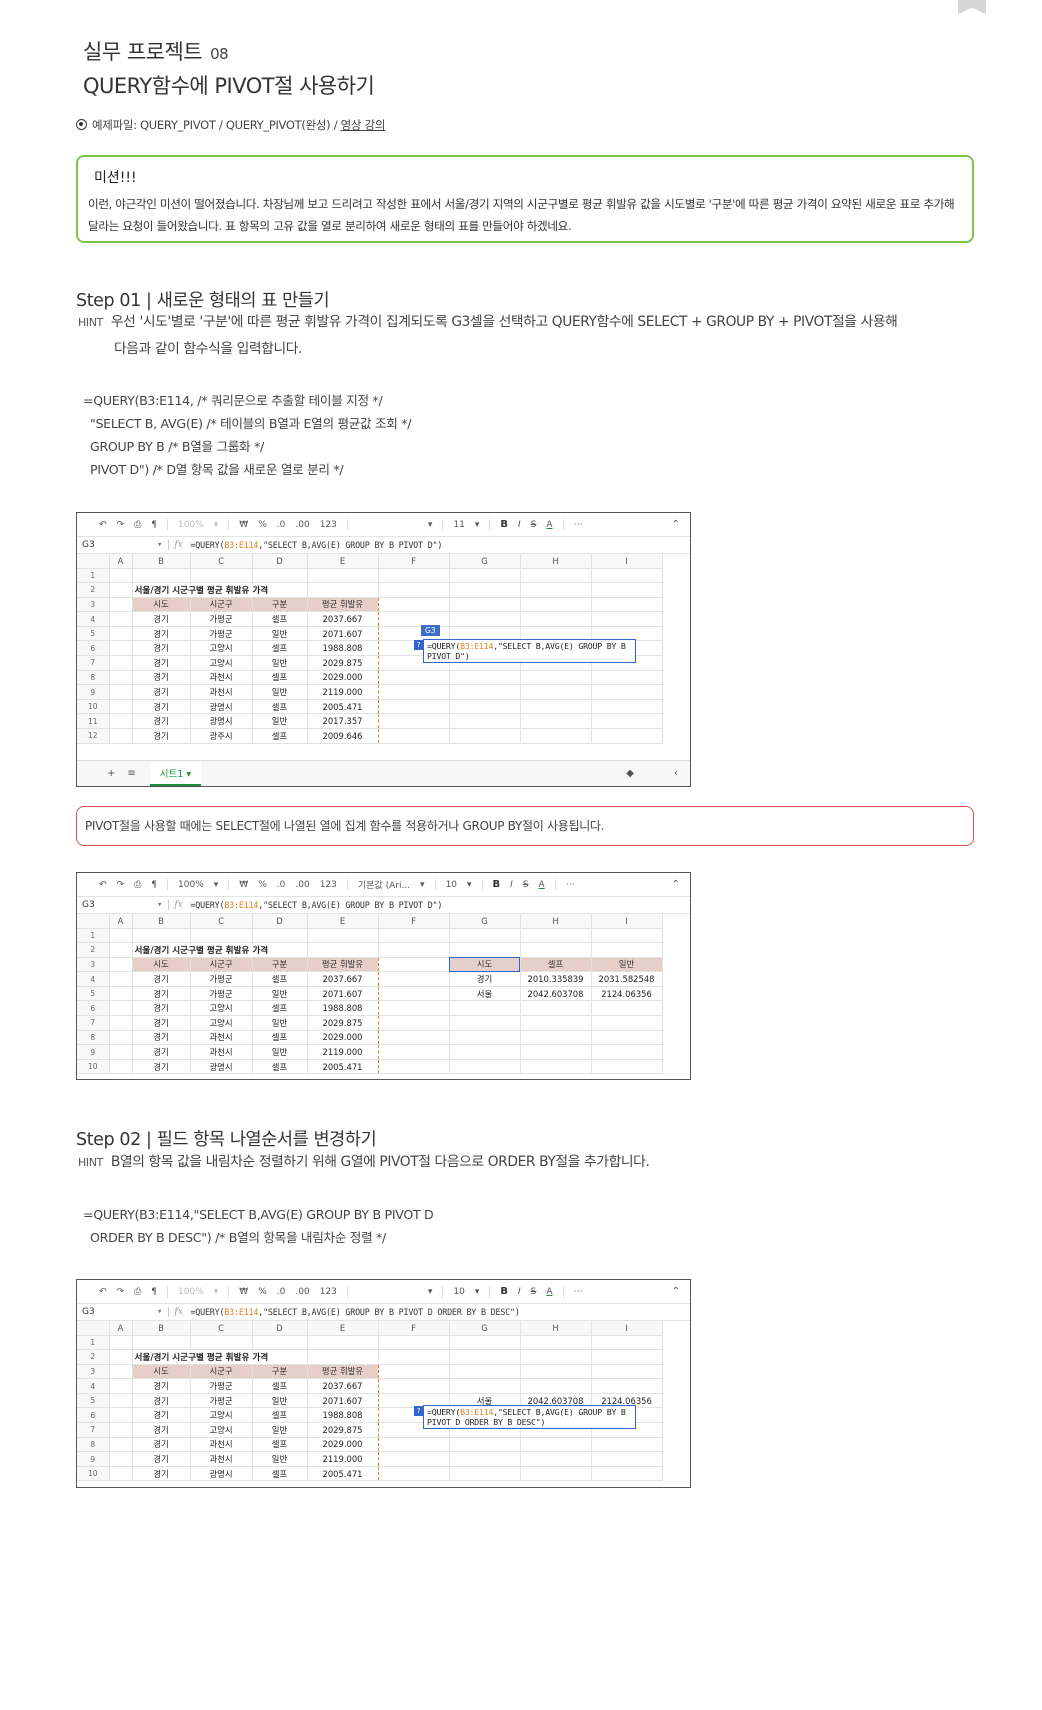 This screenshot has width=1042, height=1710. I want to click on column-header: C, so click(221, 1328).